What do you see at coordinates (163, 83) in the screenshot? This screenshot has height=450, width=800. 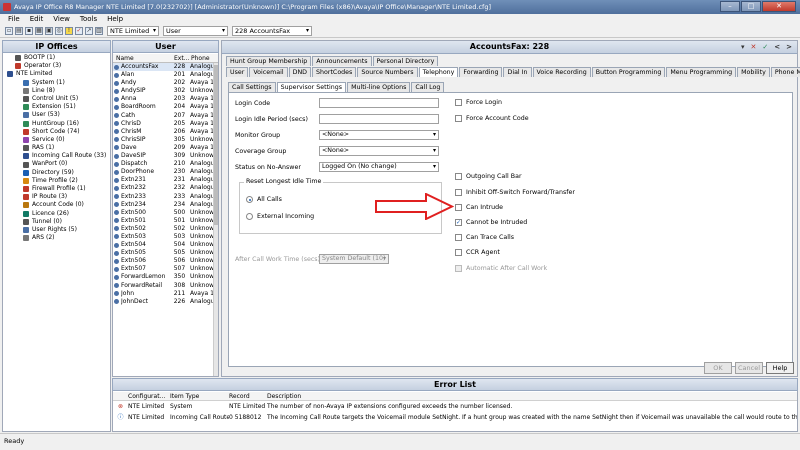 I see `user-row: Andy 202 Avaya 16` at bounding box center [163, 83].